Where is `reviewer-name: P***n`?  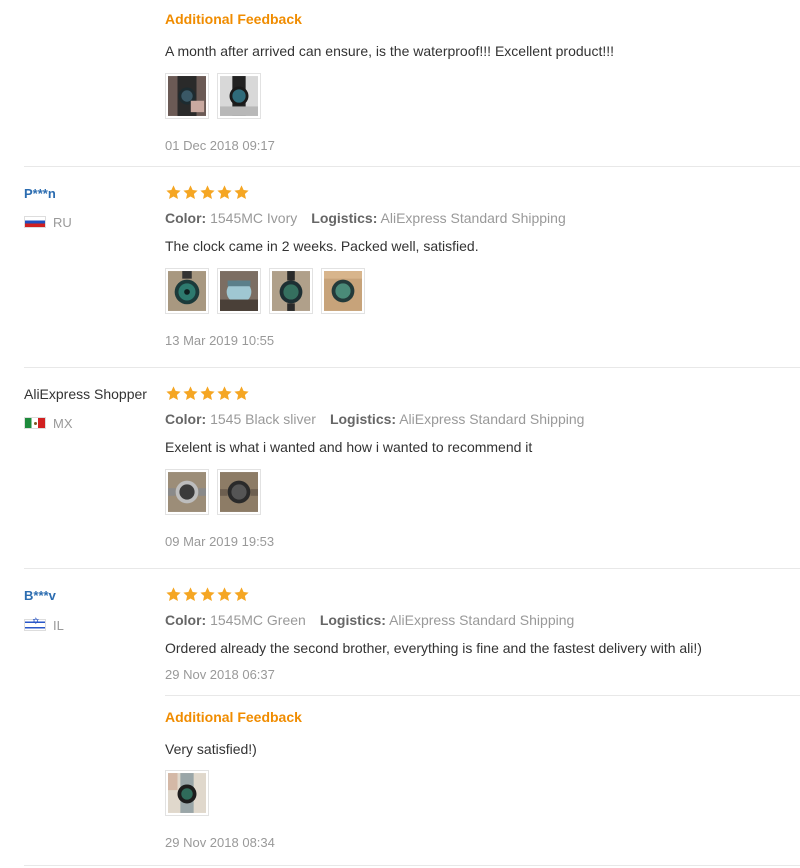 reviewer-name: P***n is located at coordinates (40, 193).